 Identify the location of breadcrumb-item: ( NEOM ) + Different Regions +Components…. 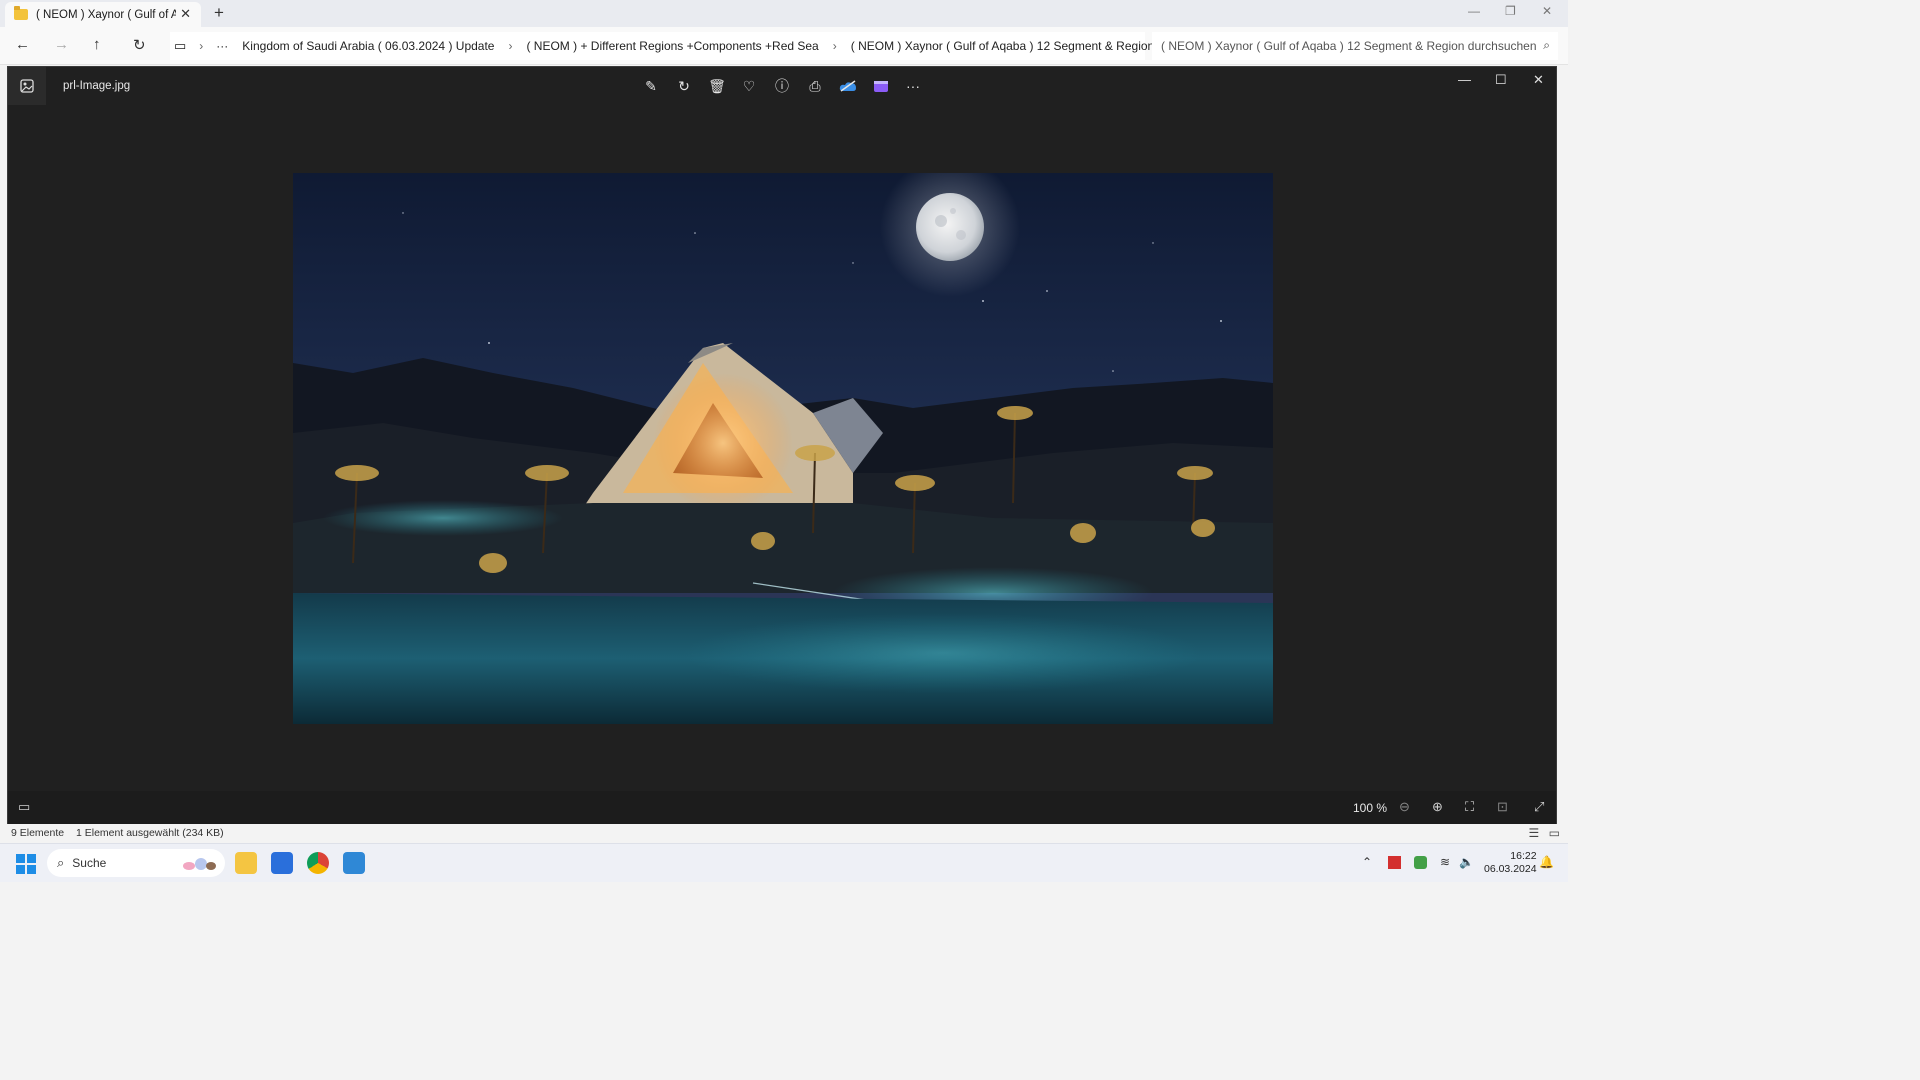
(672, 46).